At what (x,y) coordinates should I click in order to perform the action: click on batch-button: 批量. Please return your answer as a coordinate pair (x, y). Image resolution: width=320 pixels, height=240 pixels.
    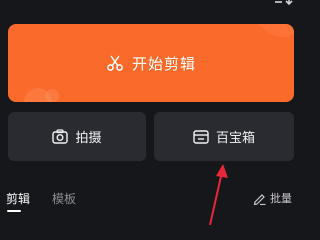
    Looking at the image, I should click on (272, 198).